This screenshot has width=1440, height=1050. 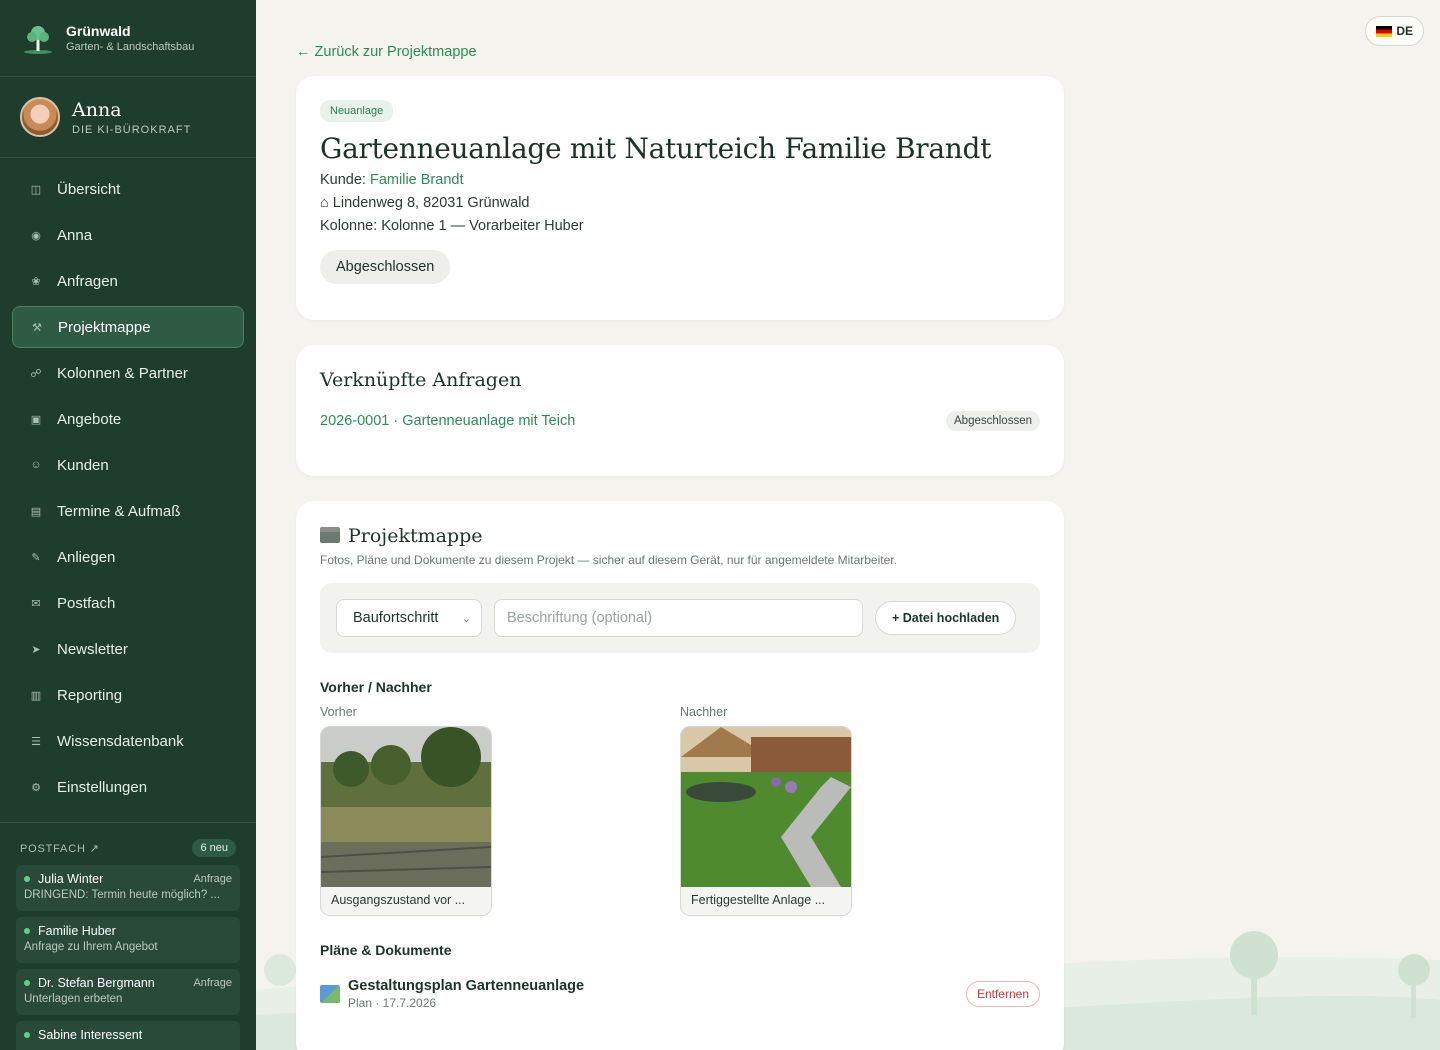 I want to click on status-badge: Abgeschlossen, so click(x=993, y=421).